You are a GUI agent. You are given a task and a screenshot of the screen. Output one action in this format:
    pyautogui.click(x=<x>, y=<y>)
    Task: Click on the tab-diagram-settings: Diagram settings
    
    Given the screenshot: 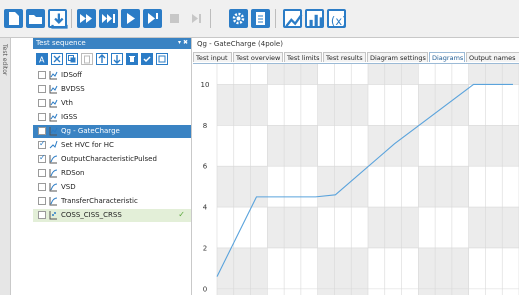 What is the action you would take?
    pyautogui.click(x=397, y=57)
    